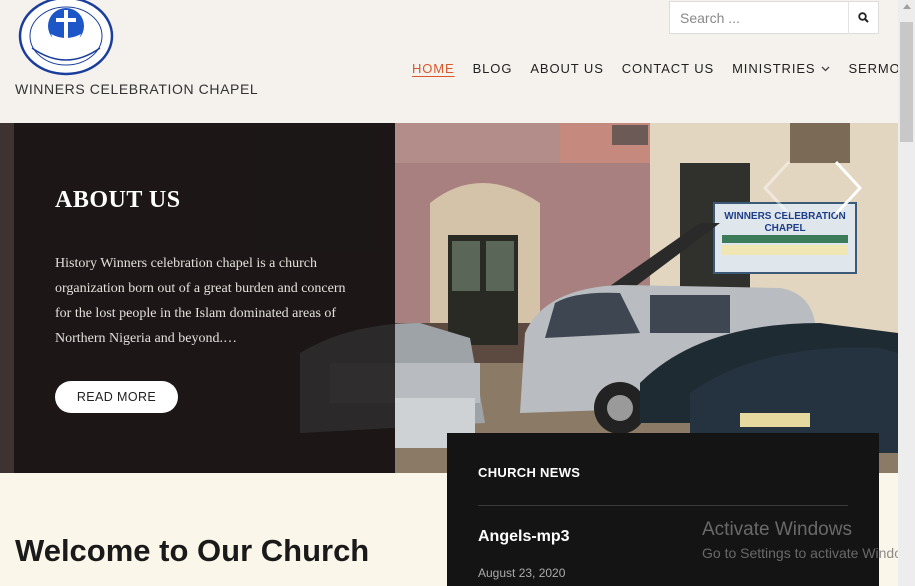 The height and width of the screenshot is (586, 915). I want to click on about-title: ABOUT US, so click(118, 200).